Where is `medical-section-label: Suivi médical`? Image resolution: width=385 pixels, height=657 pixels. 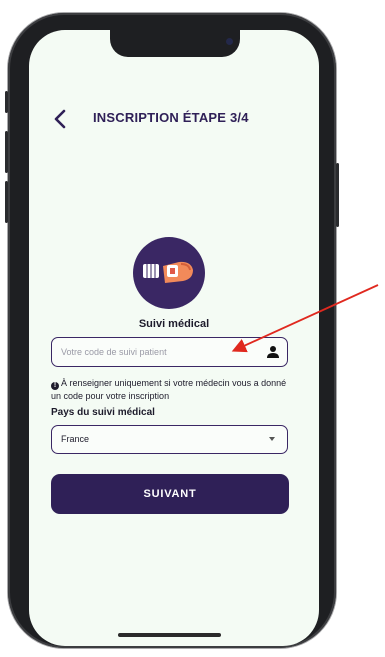 medical-section-label: Suivi médical is located at coordinates (174, 324).